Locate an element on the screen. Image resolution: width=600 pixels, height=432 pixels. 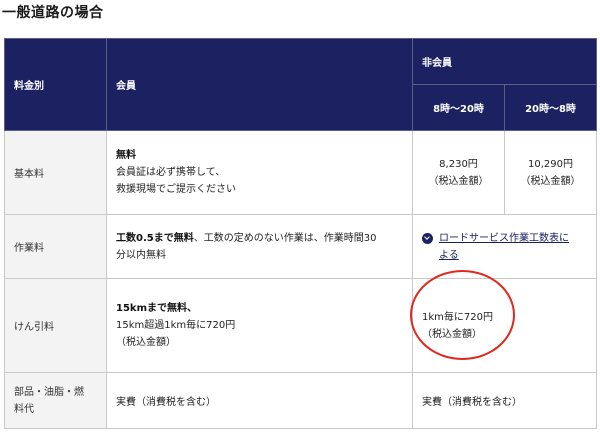
tow-member-rate: 15km超過1km毎に720円 is located at coordinates (176, 325).